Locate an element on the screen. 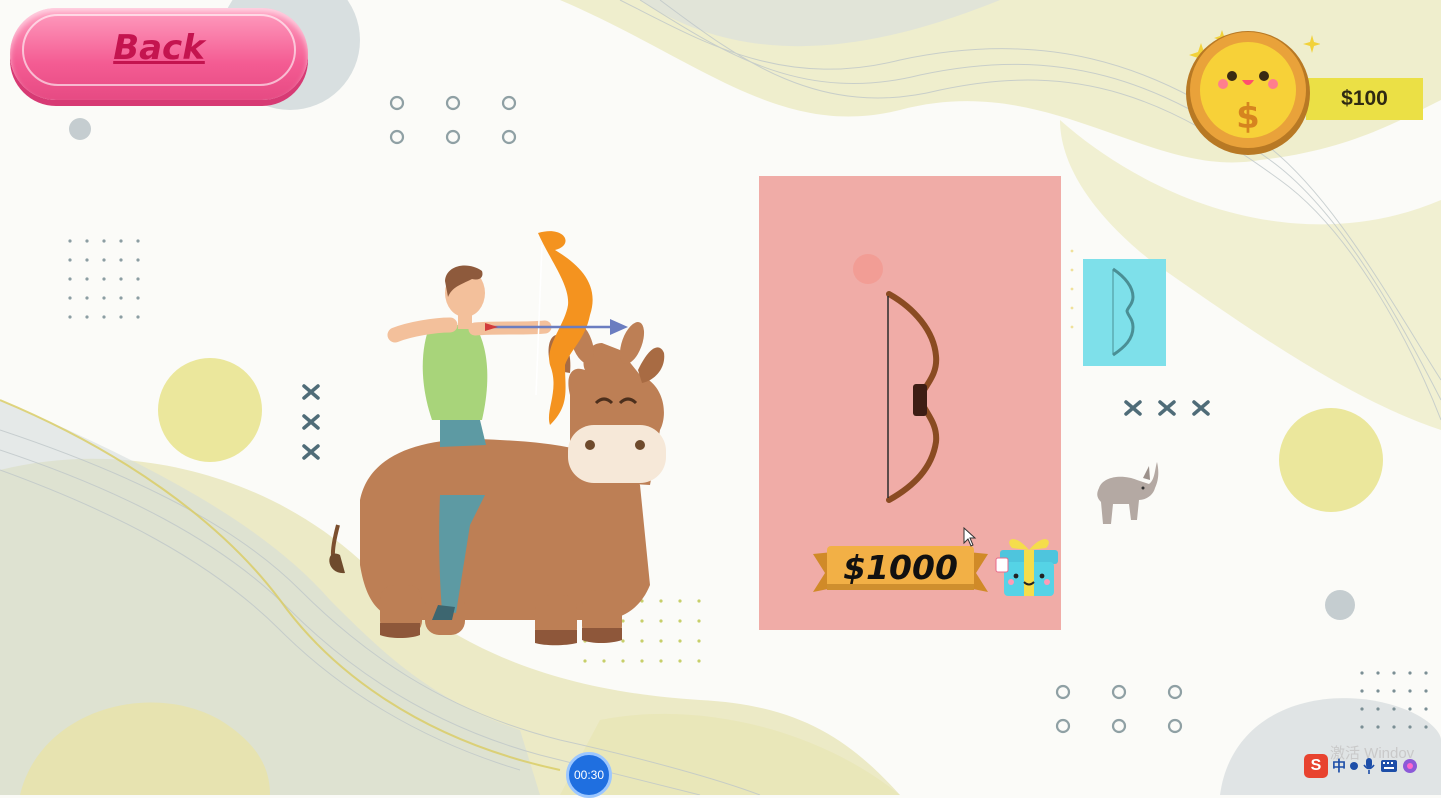 The image size is (1441, 798). bg-circle-yellow-right is located at coordinates (1331, 460).